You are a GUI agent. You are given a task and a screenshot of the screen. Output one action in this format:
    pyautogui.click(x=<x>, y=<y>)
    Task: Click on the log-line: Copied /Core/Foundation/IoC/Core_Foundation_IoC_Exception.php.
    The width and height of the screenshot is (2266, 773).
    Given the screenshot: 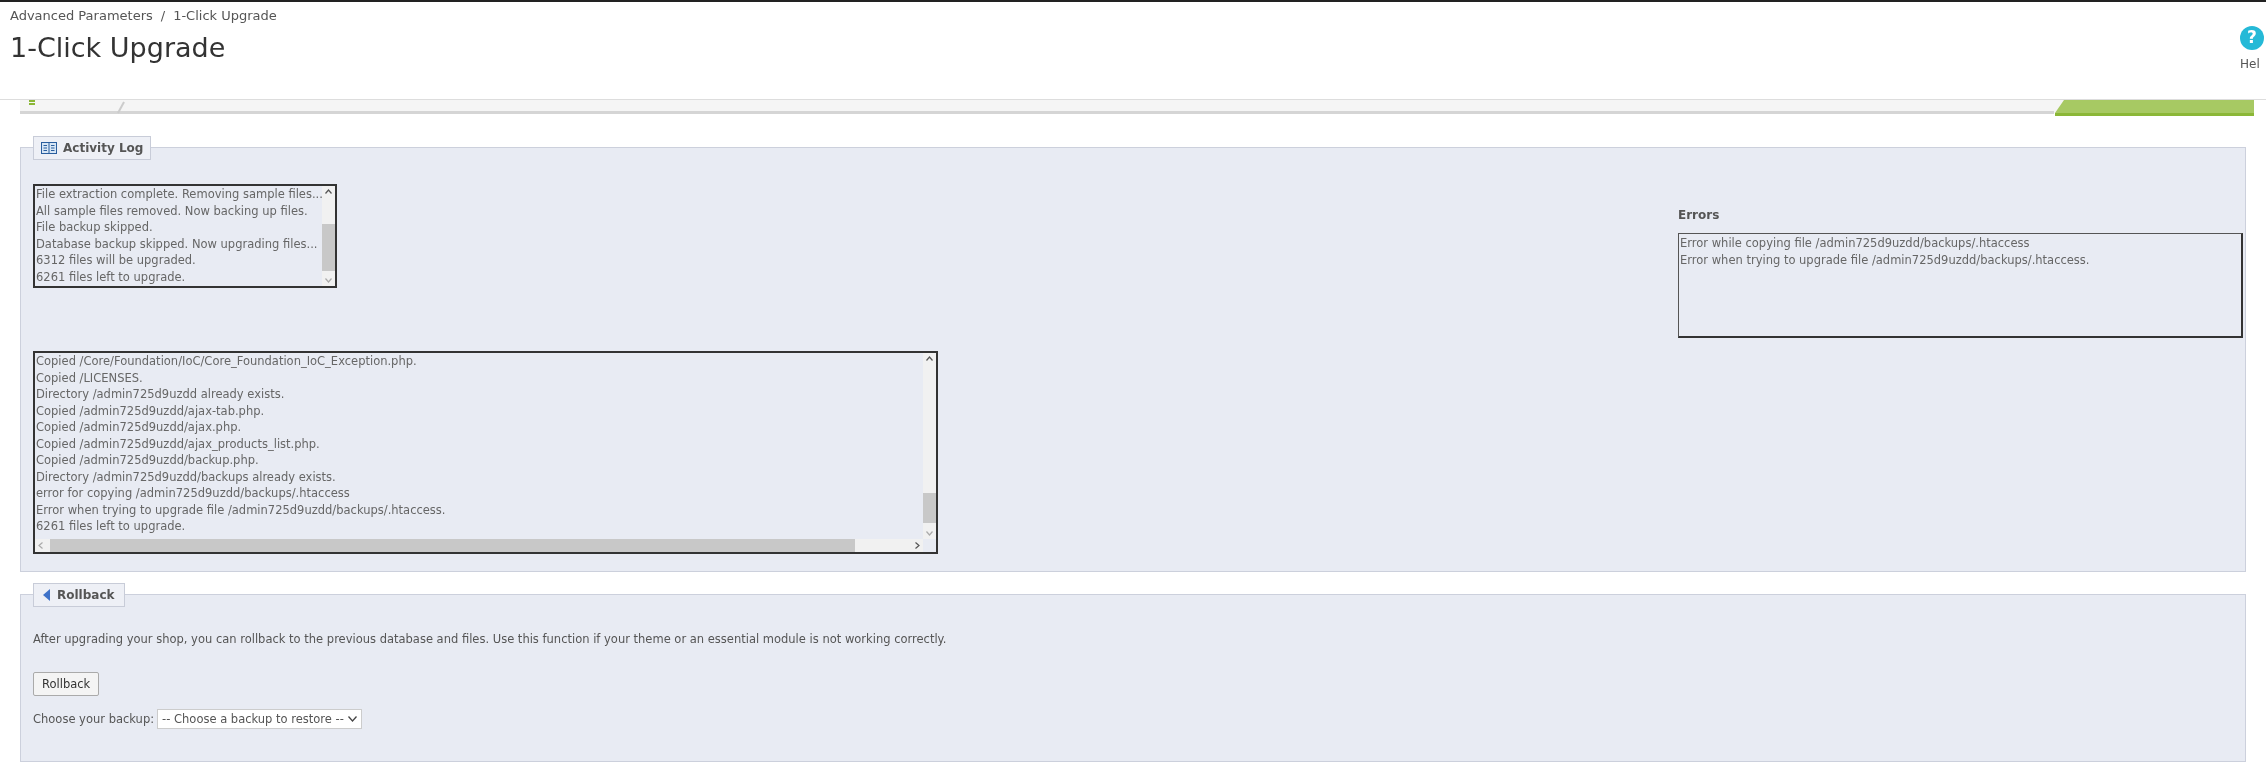 What is the action you would take?
    pyautogui.click(x=227, y=361)
    